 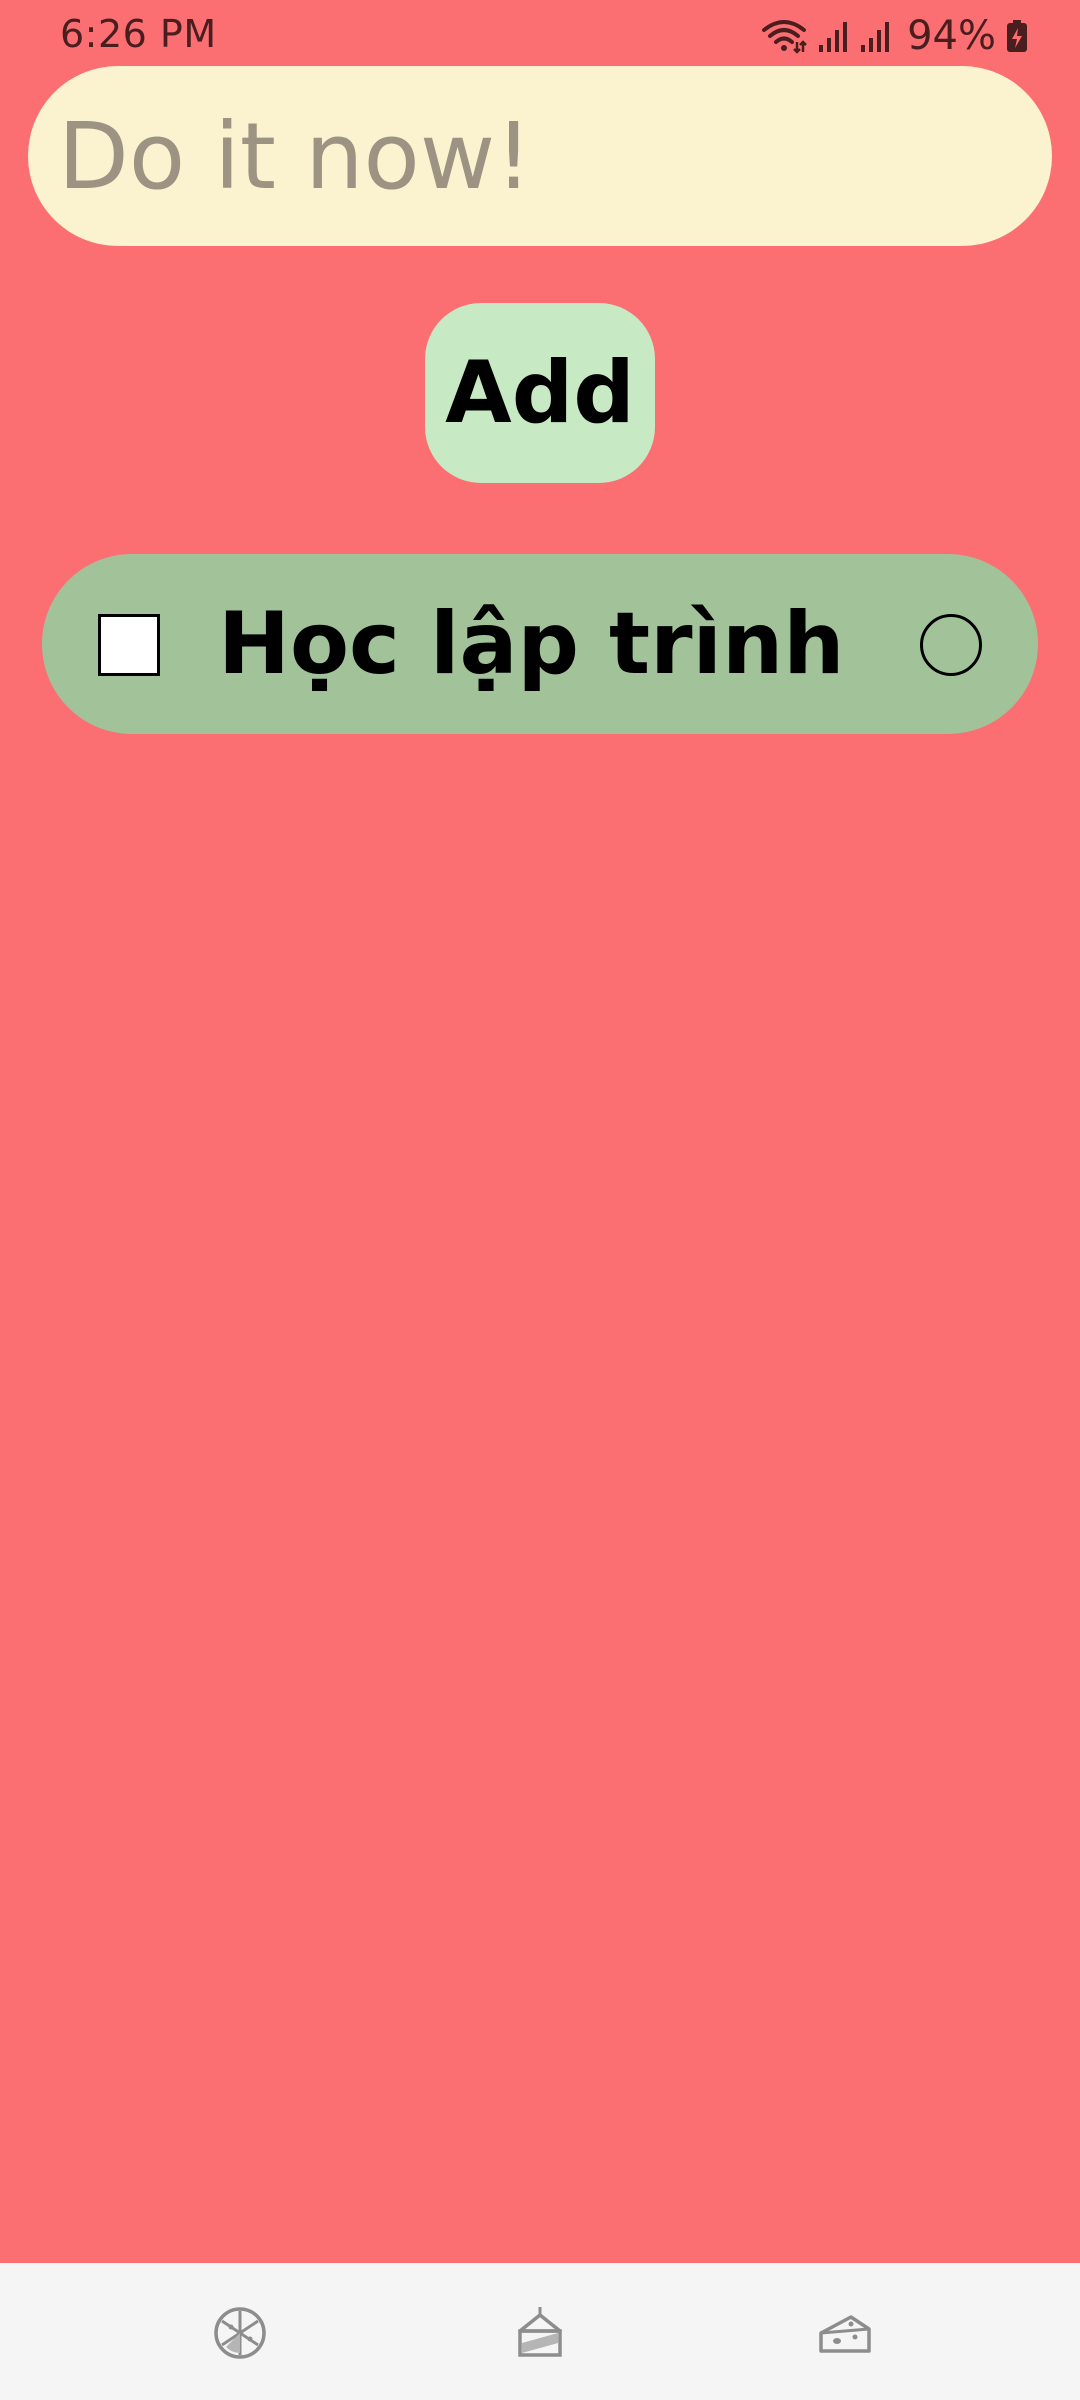 I want to click on task-label: Học lập trình, so click(x=531, y=644).